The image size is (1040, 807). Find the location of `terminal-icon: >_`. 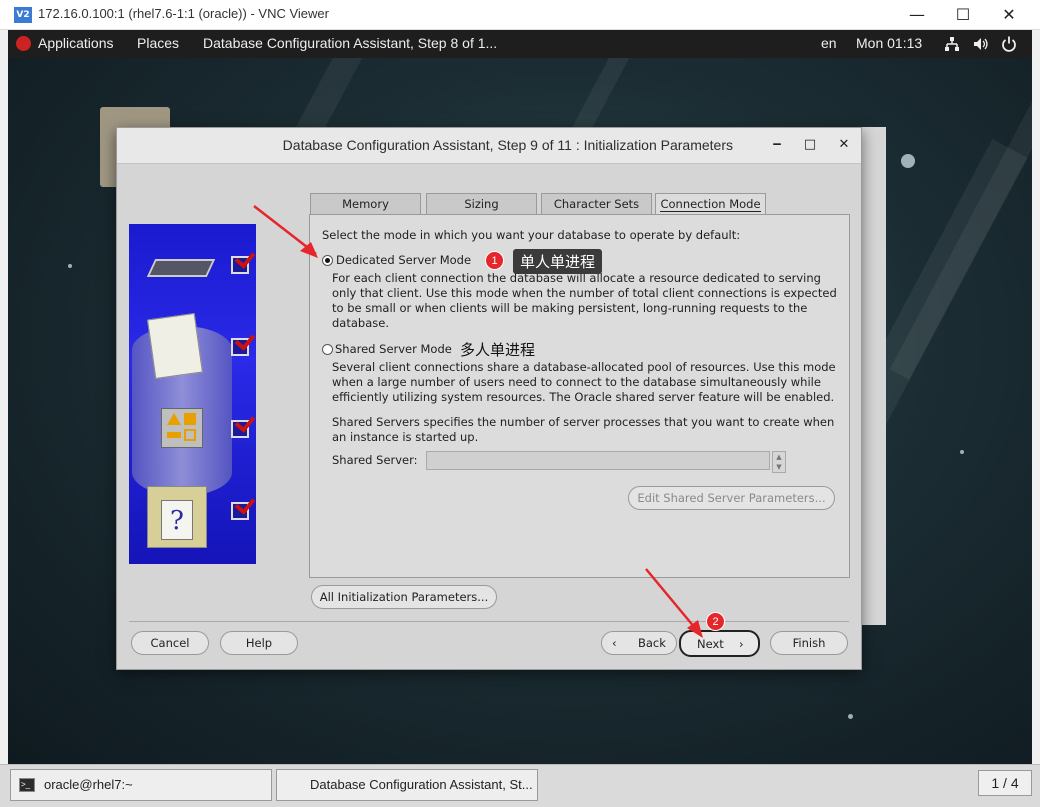

terminal-icon: >_ is located at coordinates (27, 785).